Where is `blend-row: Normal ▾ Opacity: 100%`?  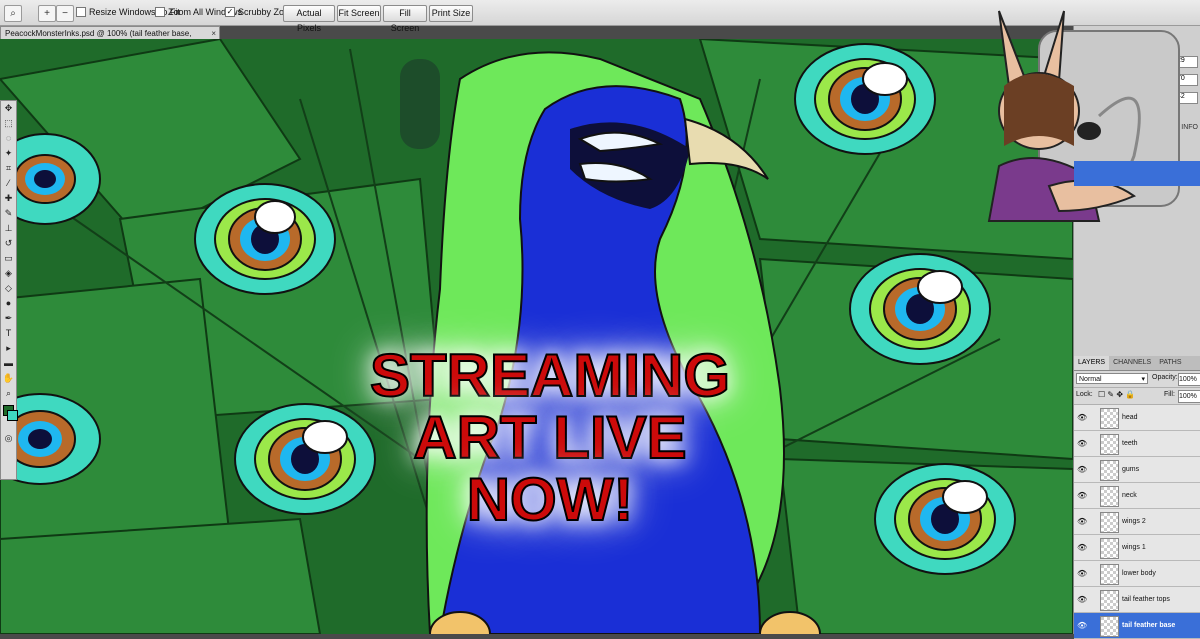
blend-row: Normal ▾ Opacity: 100% is located at coordinates (1137, 379).